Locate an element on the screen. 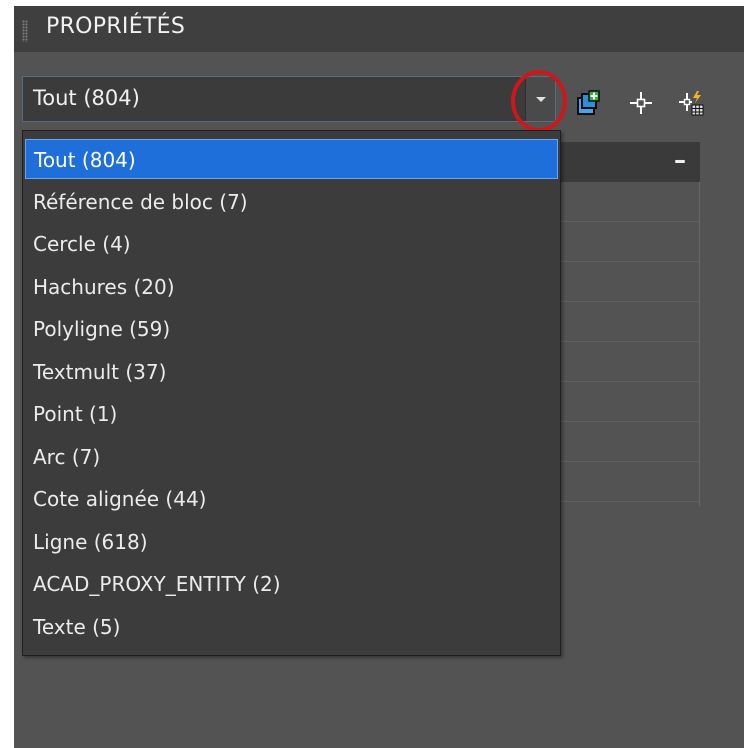  property-grid is located at coordinates (628, 344).